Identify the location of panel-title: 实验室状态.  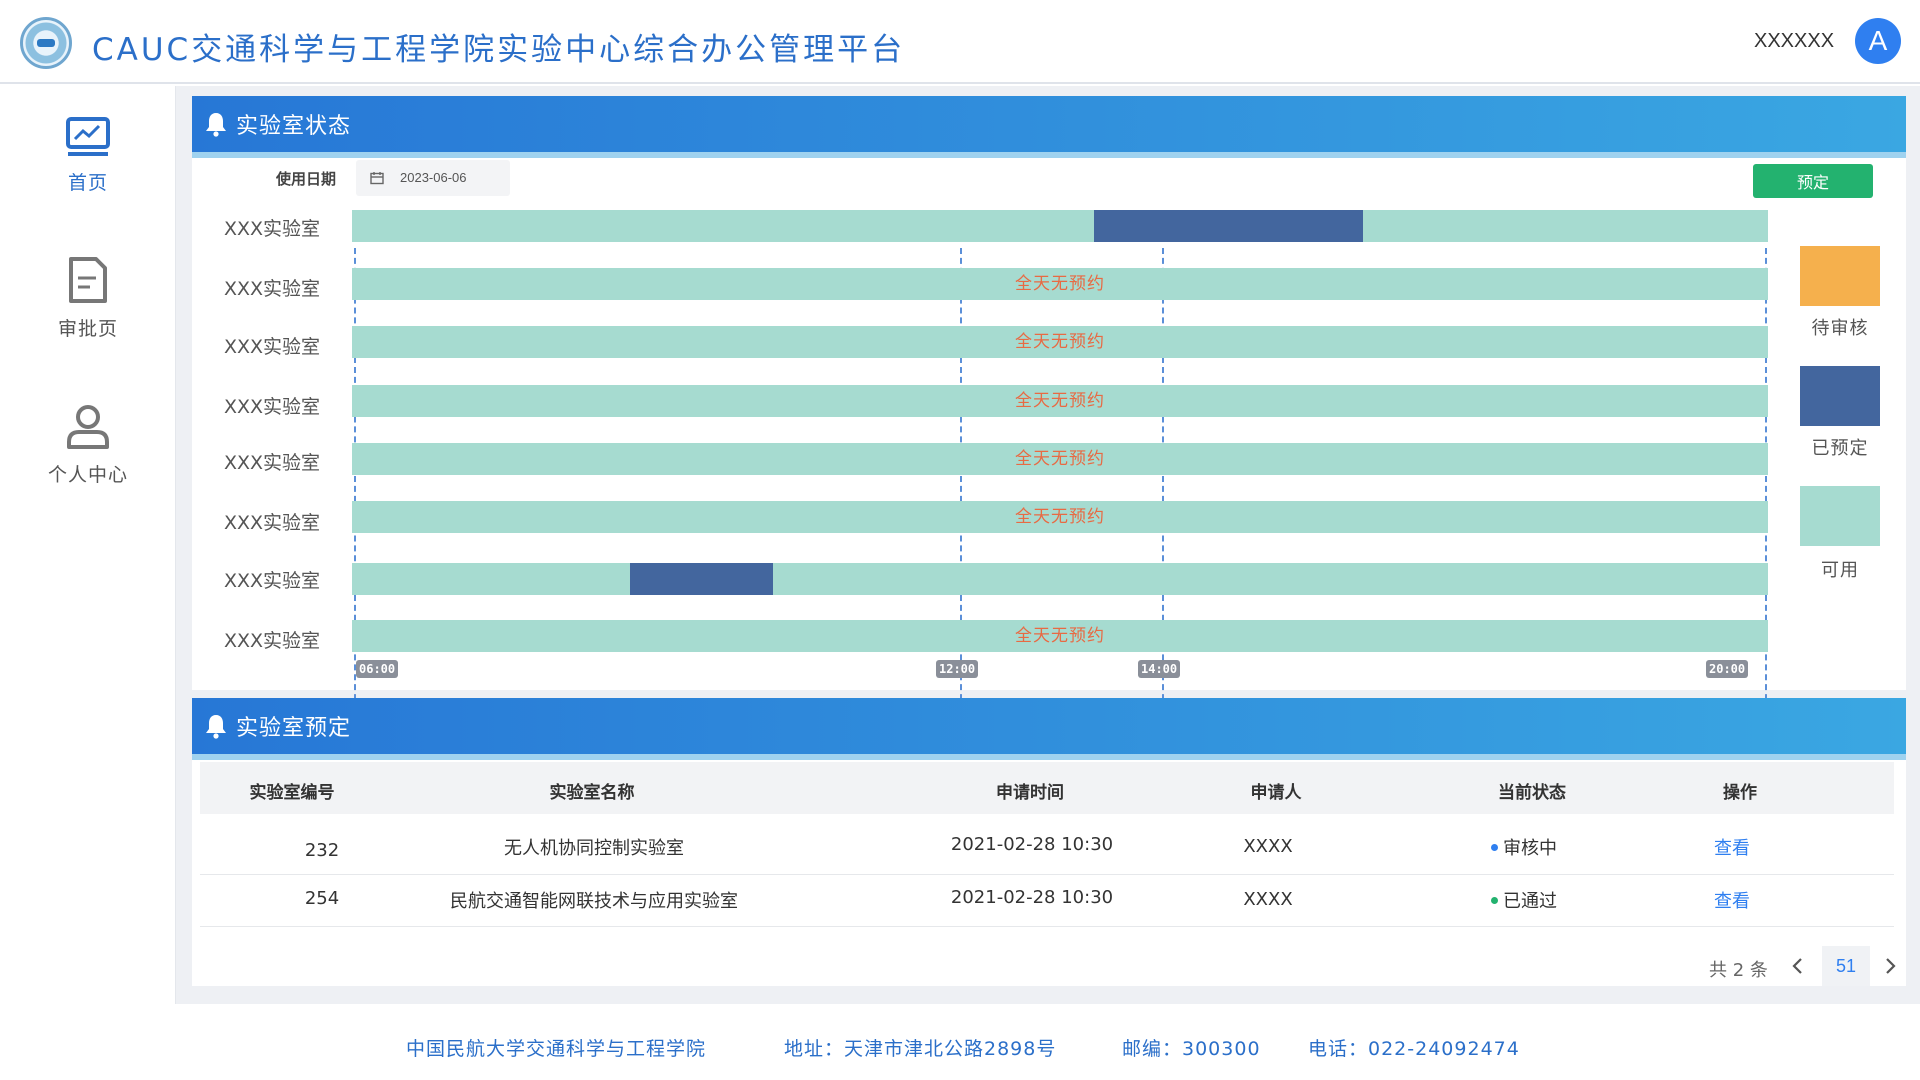
(294, 126).